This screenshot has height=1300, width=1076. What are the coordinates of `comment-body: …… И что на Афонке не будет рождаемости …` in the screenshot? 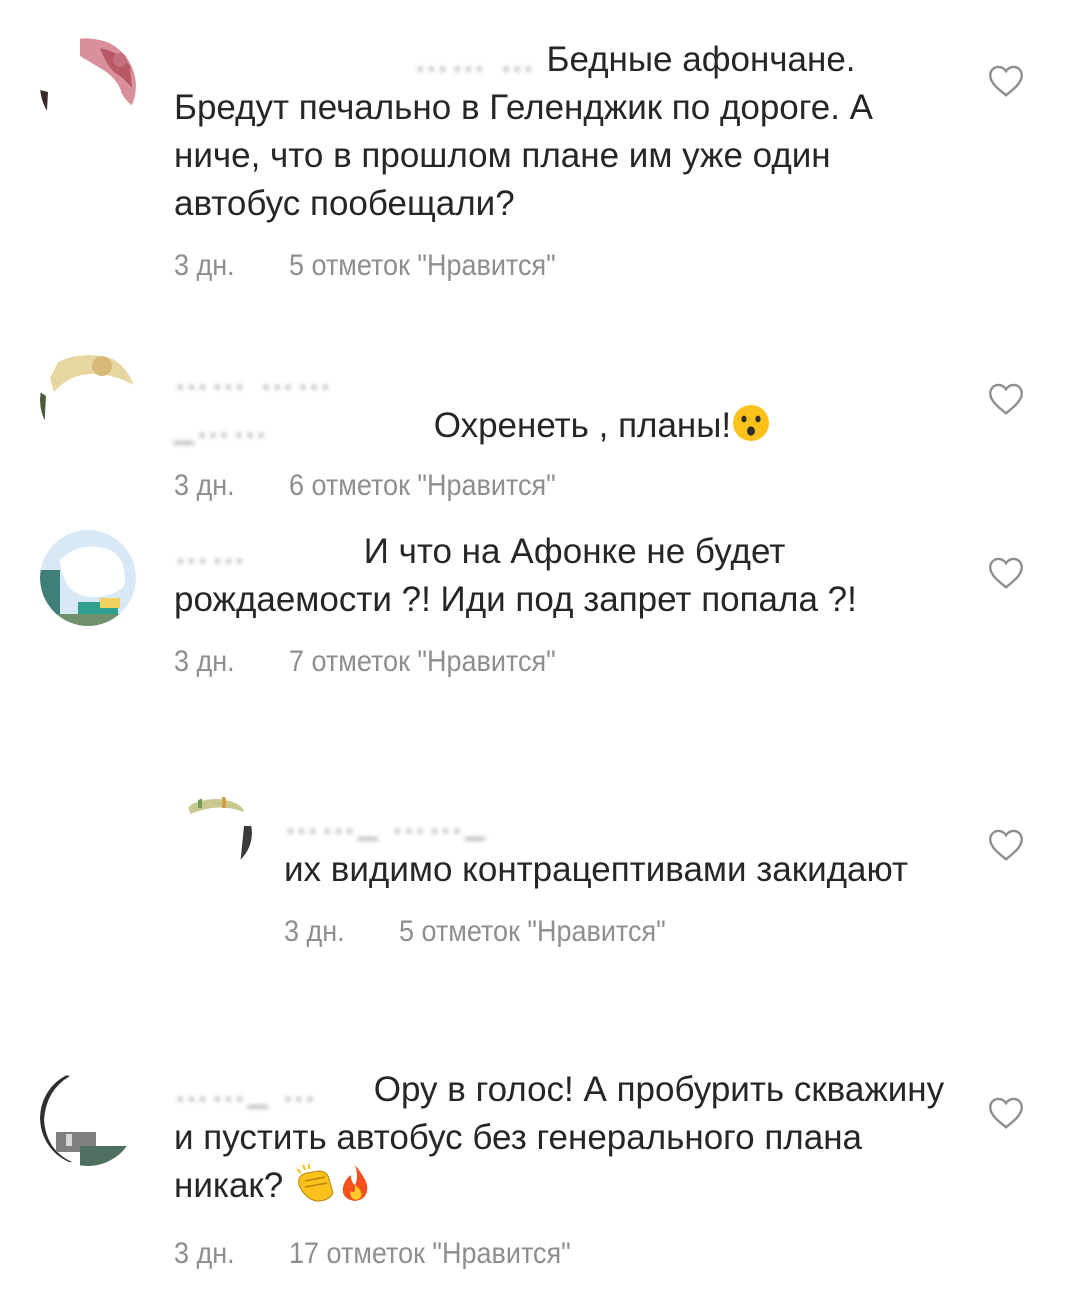 It's located at (569, 605).